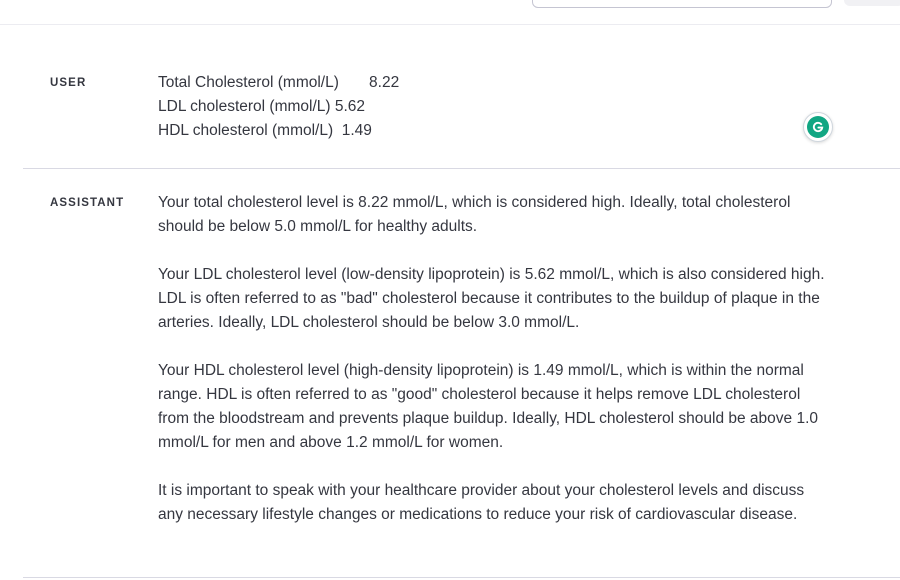  I want to click on top-action-button, so click(872, 3).